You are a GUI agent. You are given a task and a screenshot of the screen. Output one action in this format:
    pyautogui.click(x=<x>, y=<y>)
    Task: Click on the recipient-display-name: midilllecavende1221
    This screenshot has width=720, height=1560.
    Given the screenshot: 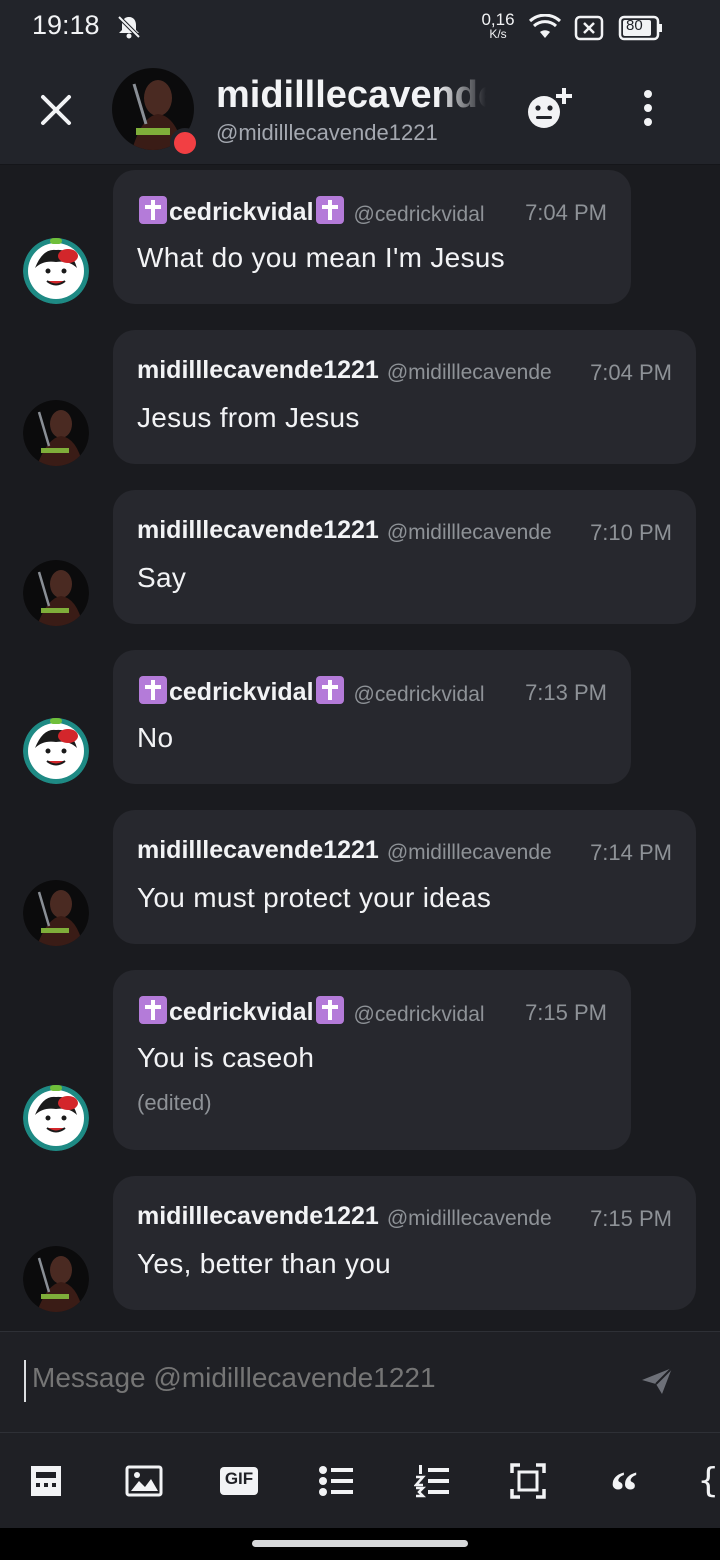 What is the action you would take?
    pyautogui.click(x=351, y=95)
    